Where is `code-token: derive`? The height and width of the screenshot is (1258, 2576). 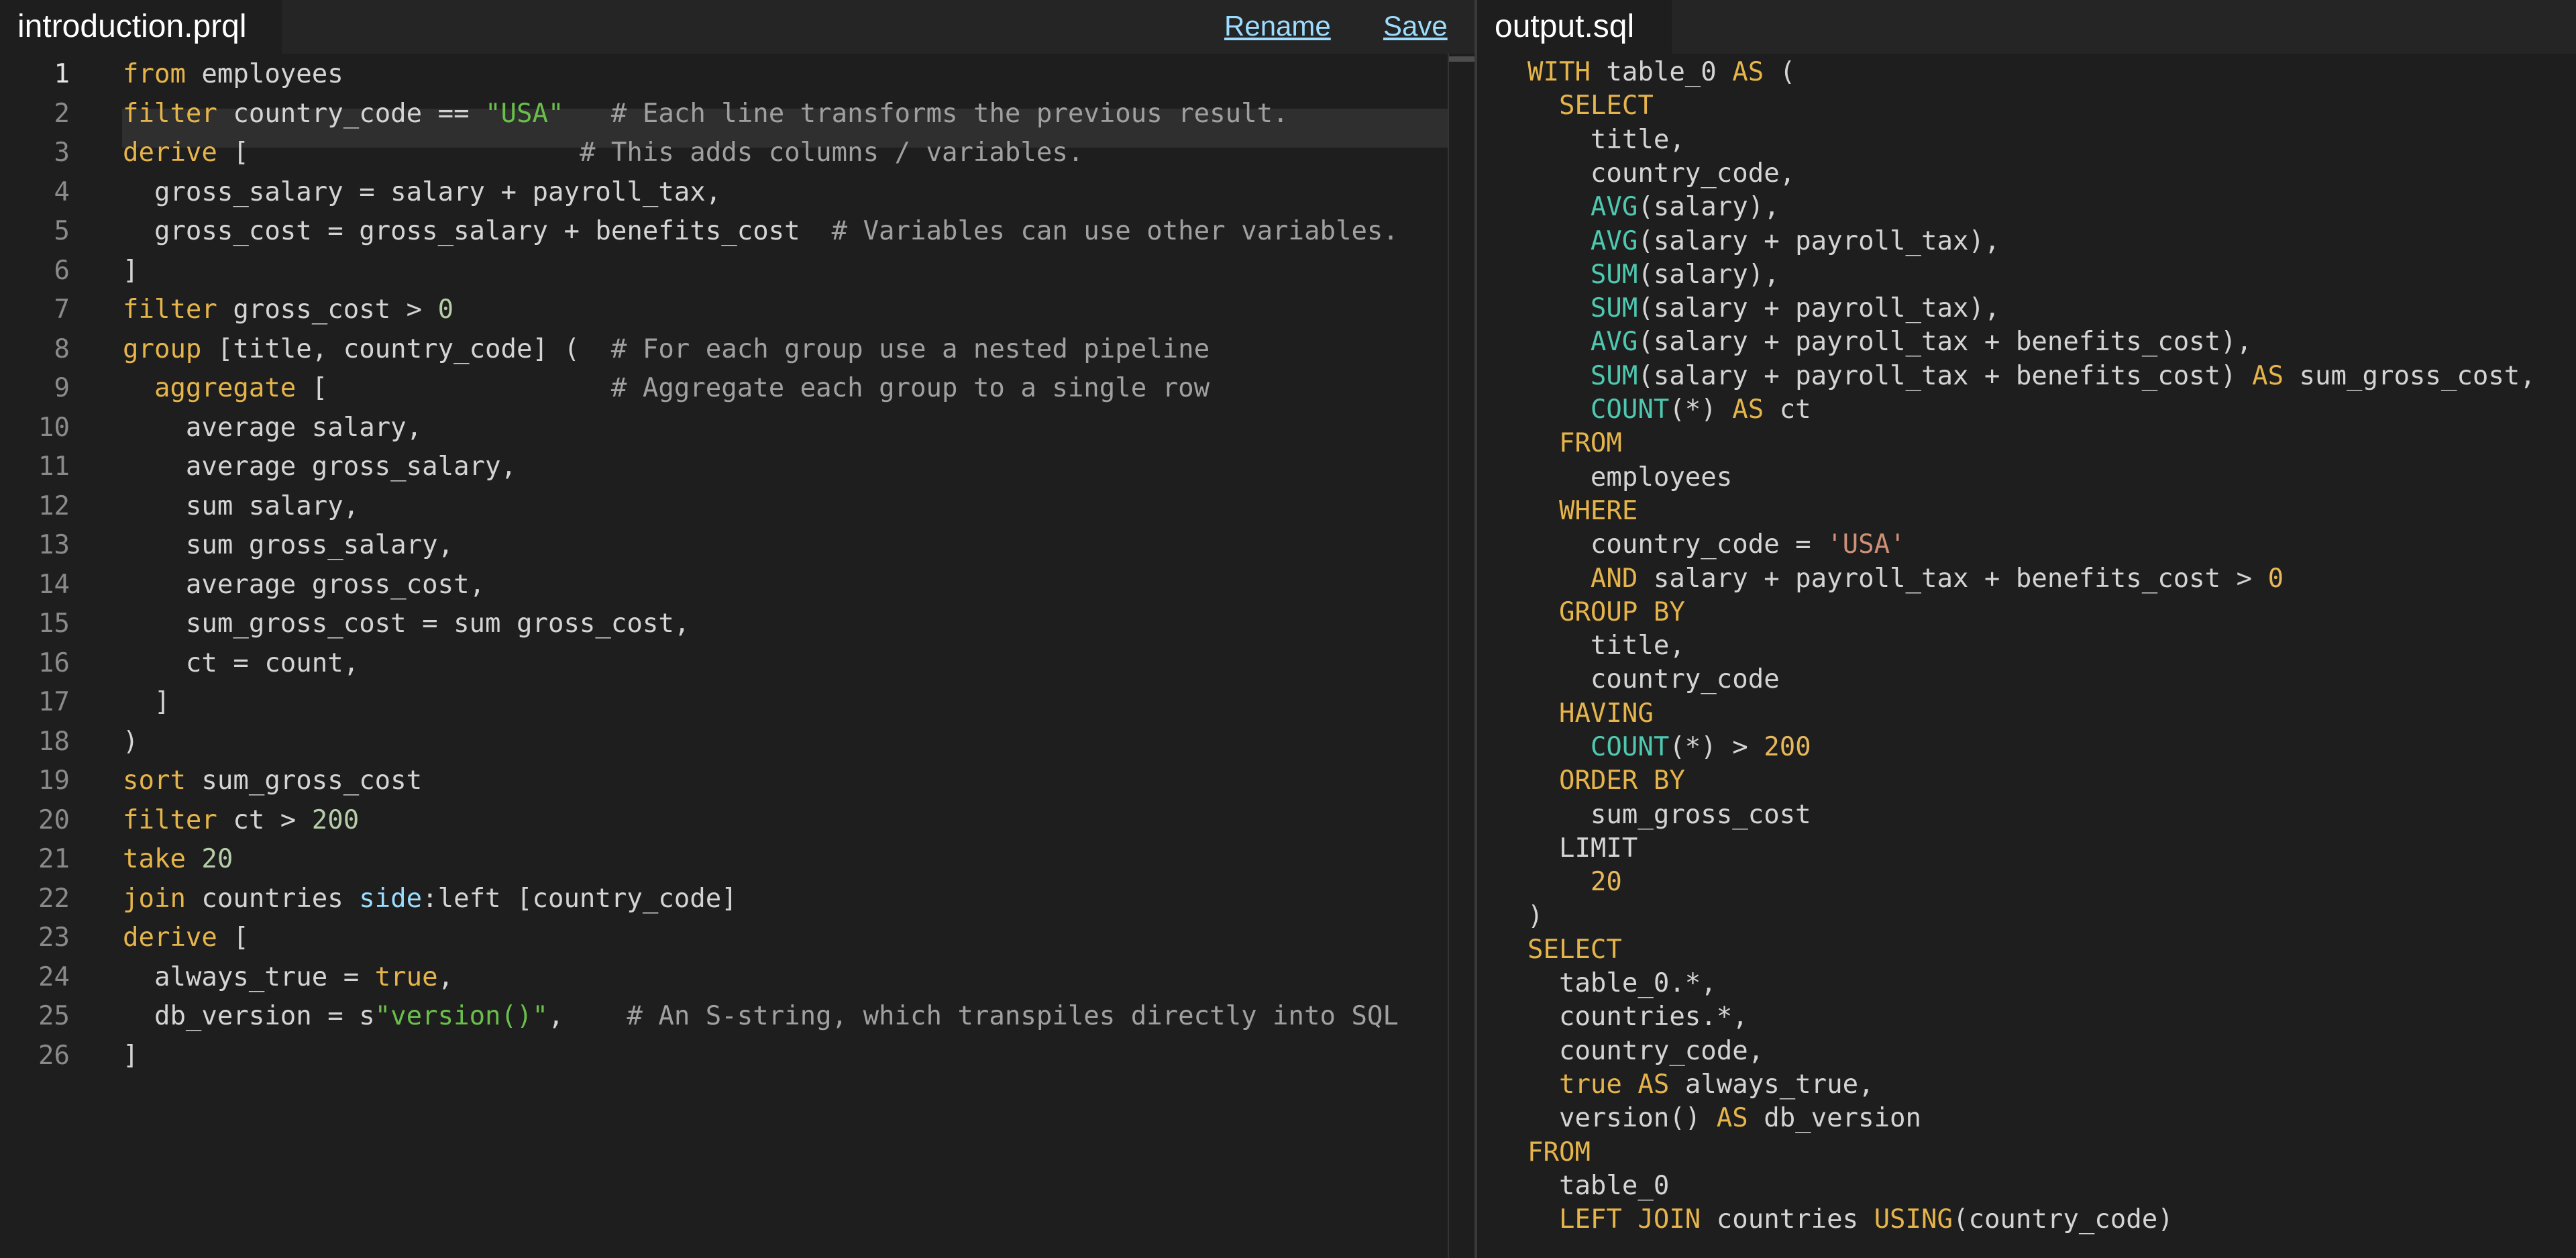 code-token: derive is located at coordinates (170, 938).